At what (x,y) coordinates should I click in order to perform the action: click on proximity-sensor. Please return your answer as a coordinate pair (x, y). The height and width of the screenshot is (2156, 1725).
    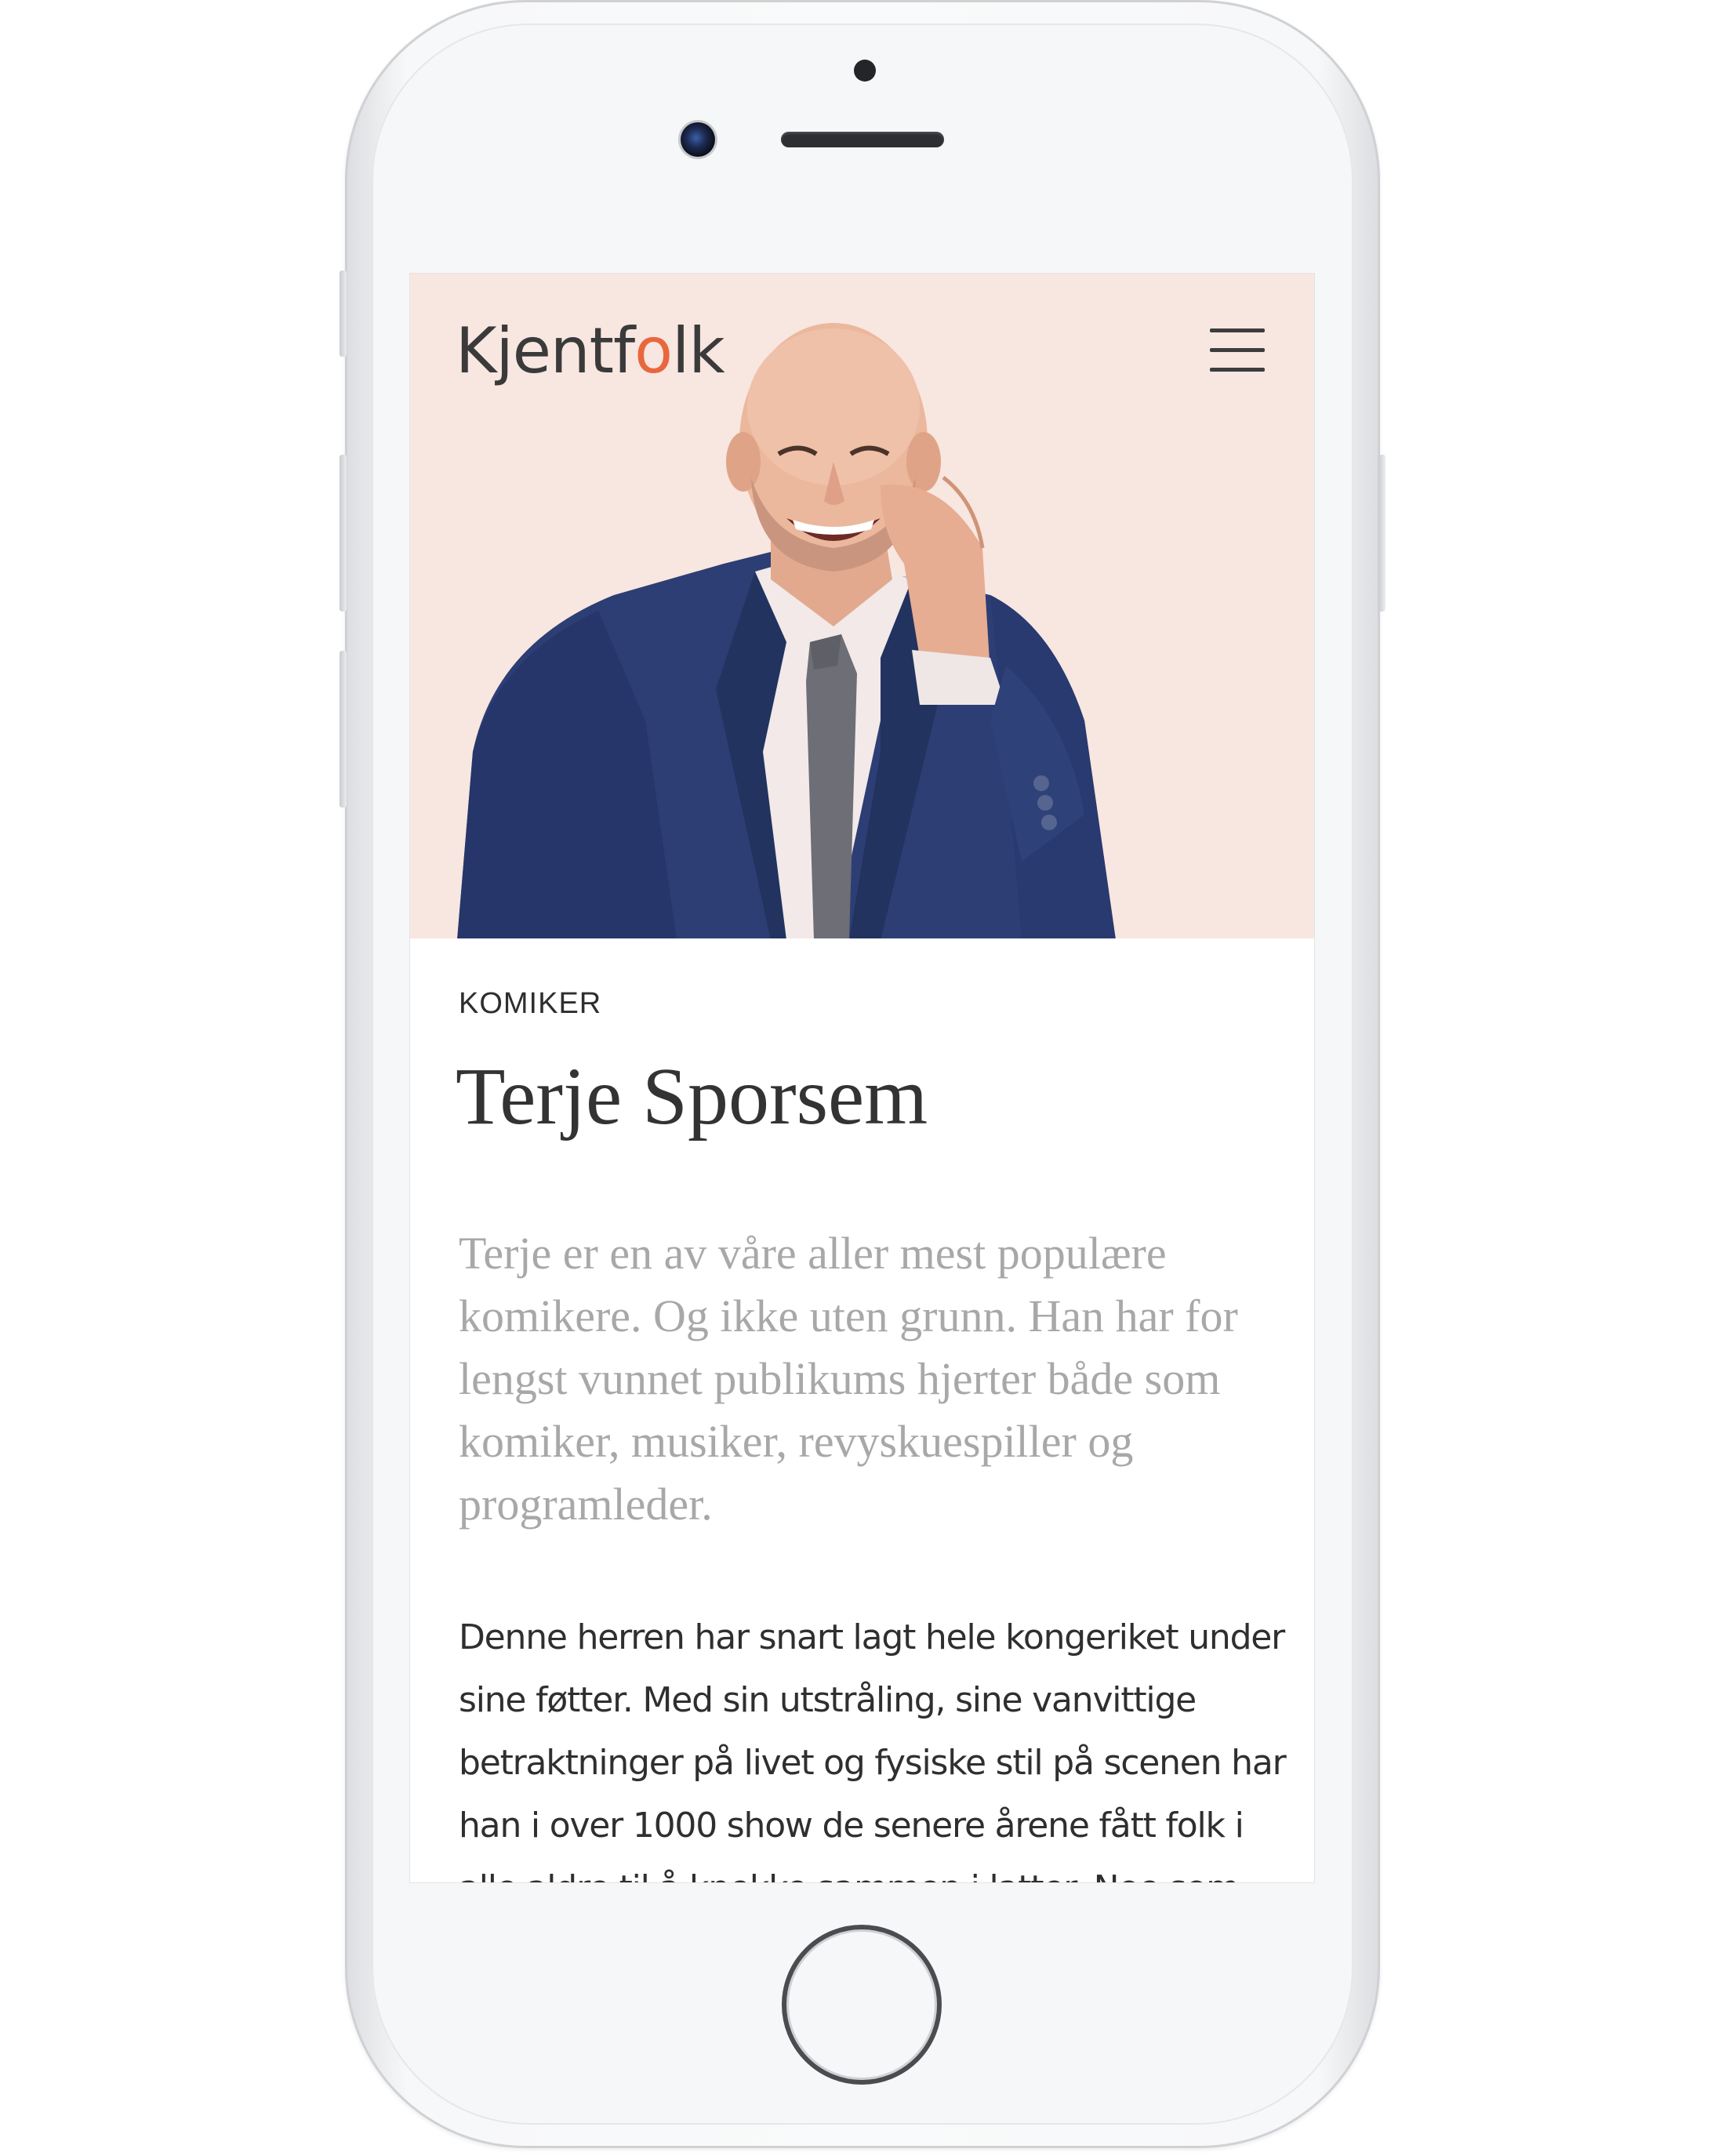
    Looking at the image, I should click on (865, 71).